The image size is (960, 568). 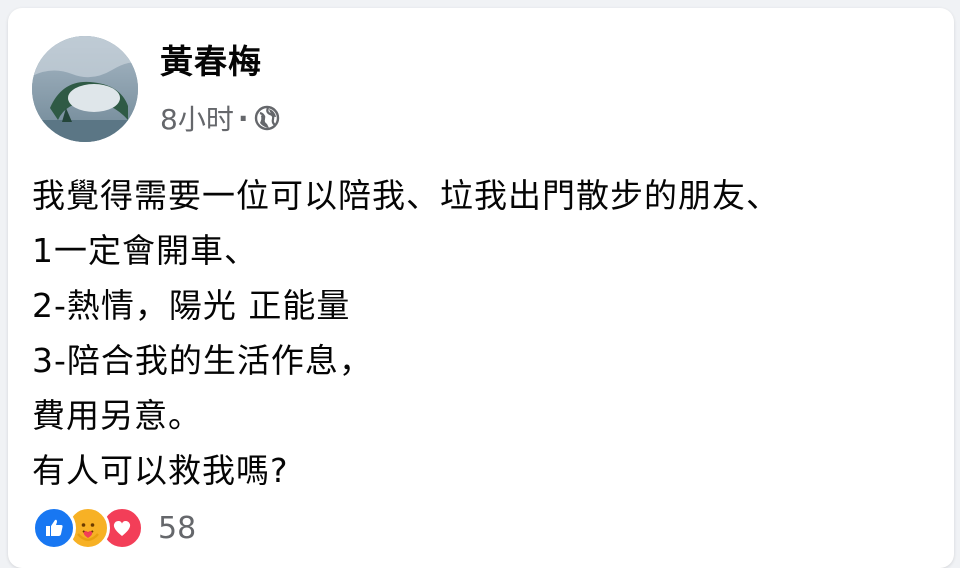 I want to click on post-line: 1一定會開車、, so click(x=145, y=250).